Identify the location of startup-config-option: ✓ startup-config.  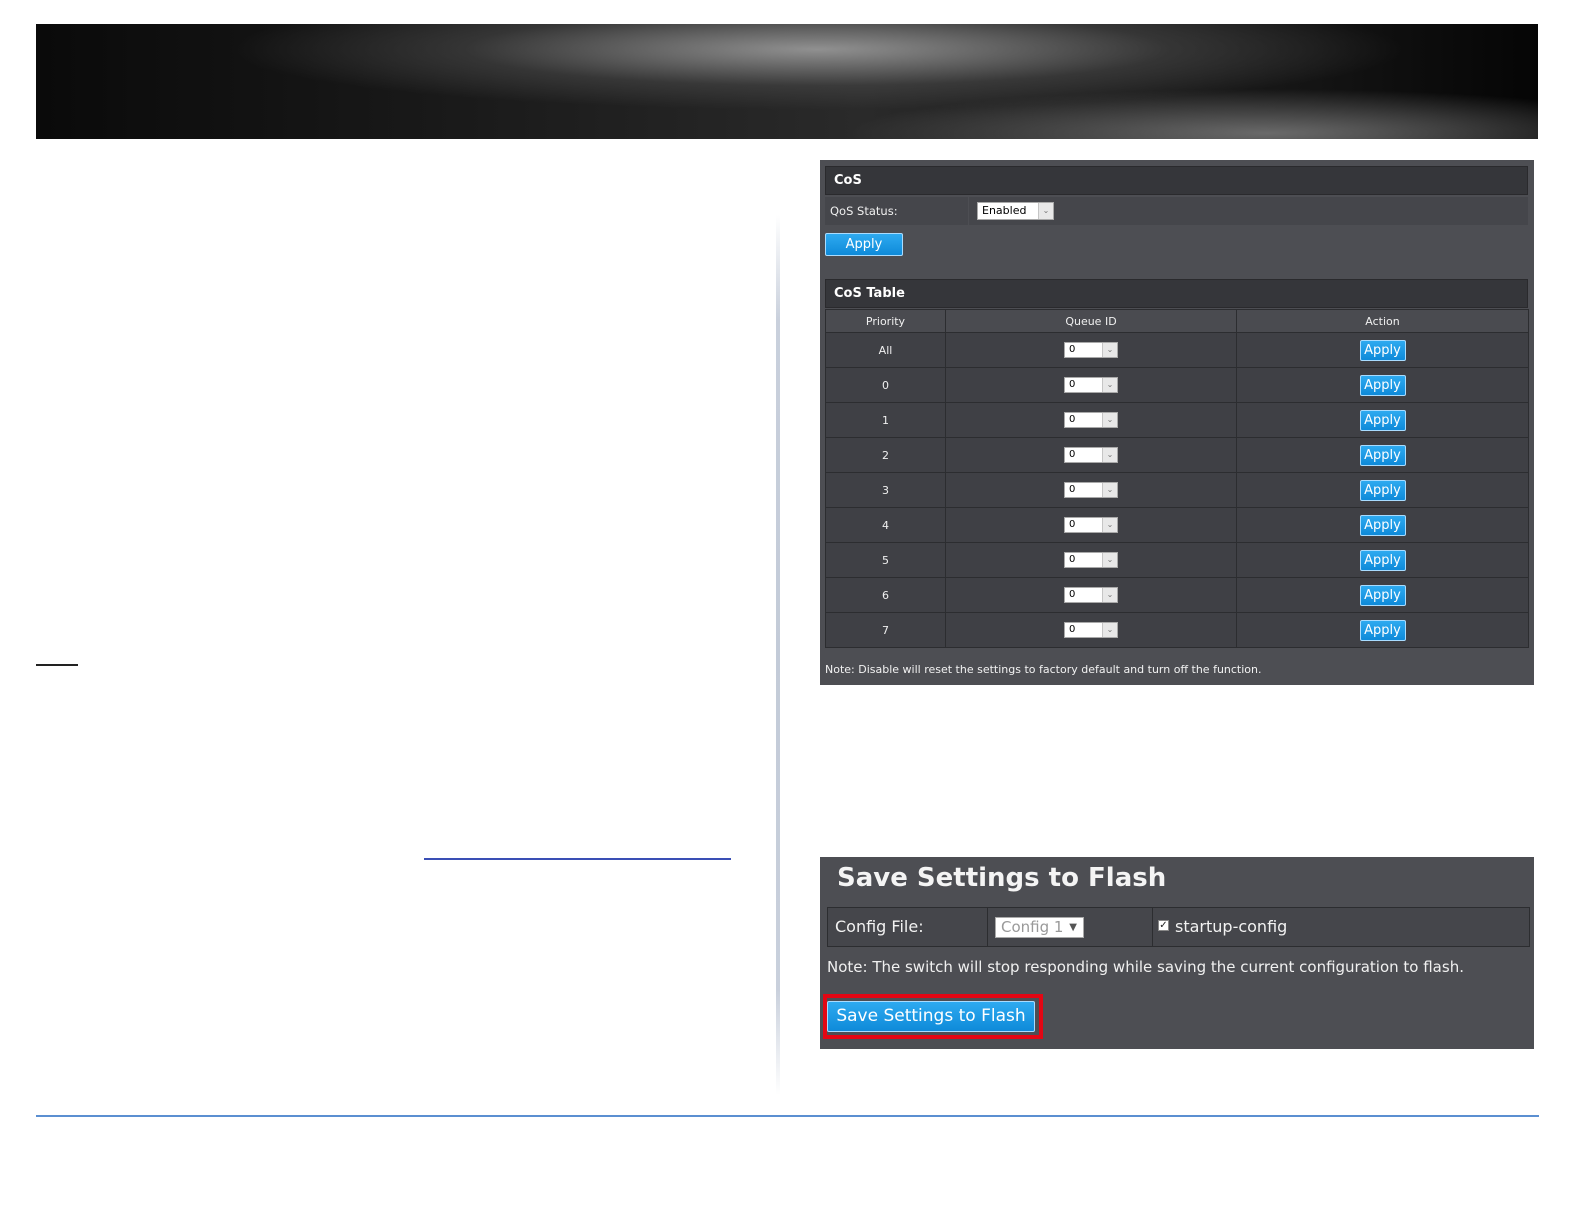
(1222, 927).